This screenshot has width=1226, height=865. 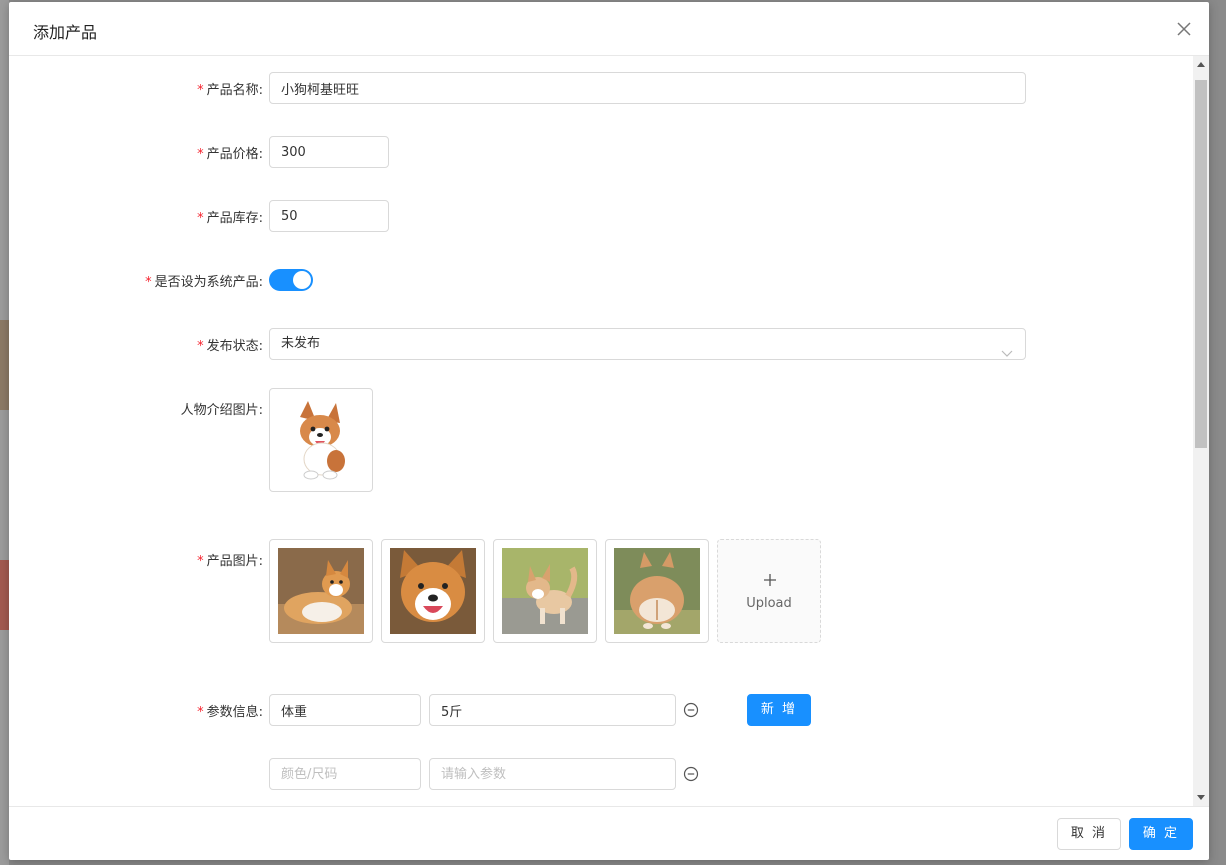 What do you see at coordinates (1007, 348) in the screenshot?
I see `chevron-down-icon` at bounding box center [1007, 348].